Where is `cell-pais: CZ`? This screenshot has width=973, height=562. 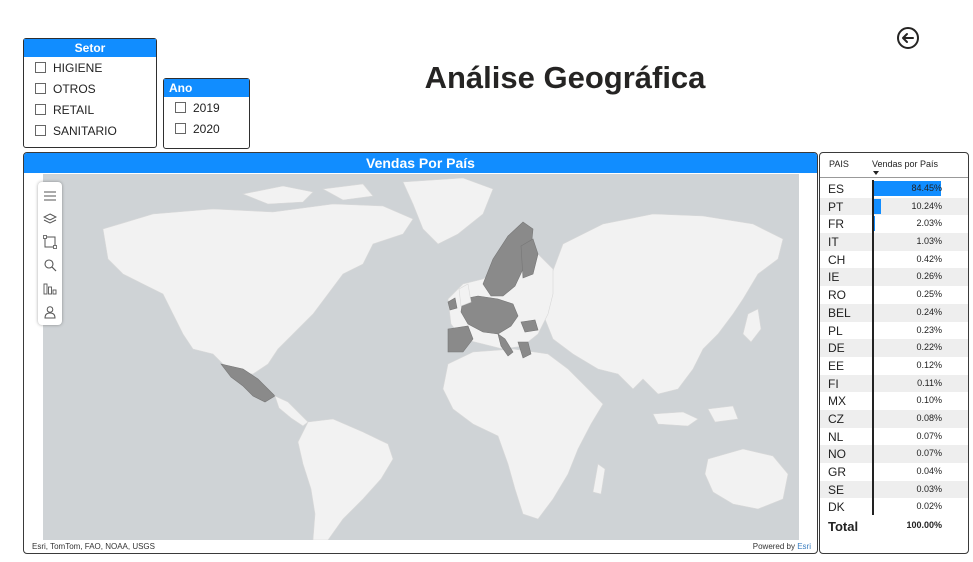
cell-pais: CZ is located at coordinates (836, 418).